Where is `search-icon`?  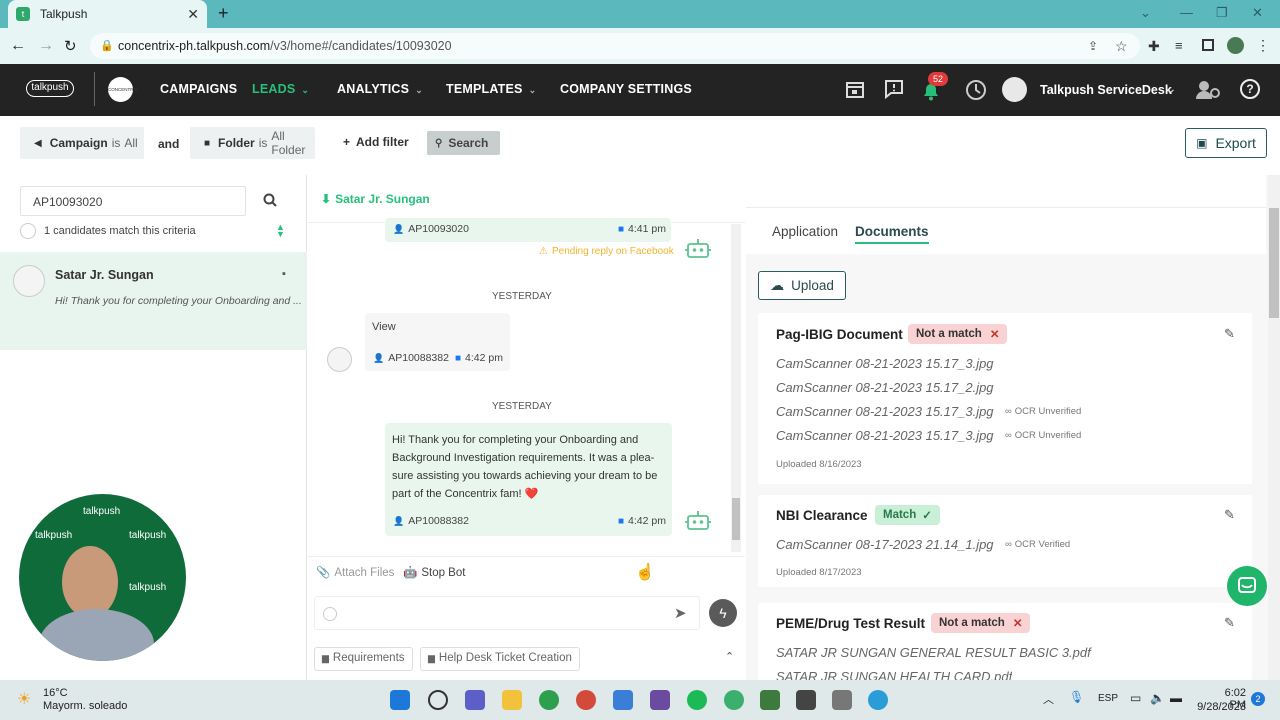 search-icon is located at coordinates (270, 200).